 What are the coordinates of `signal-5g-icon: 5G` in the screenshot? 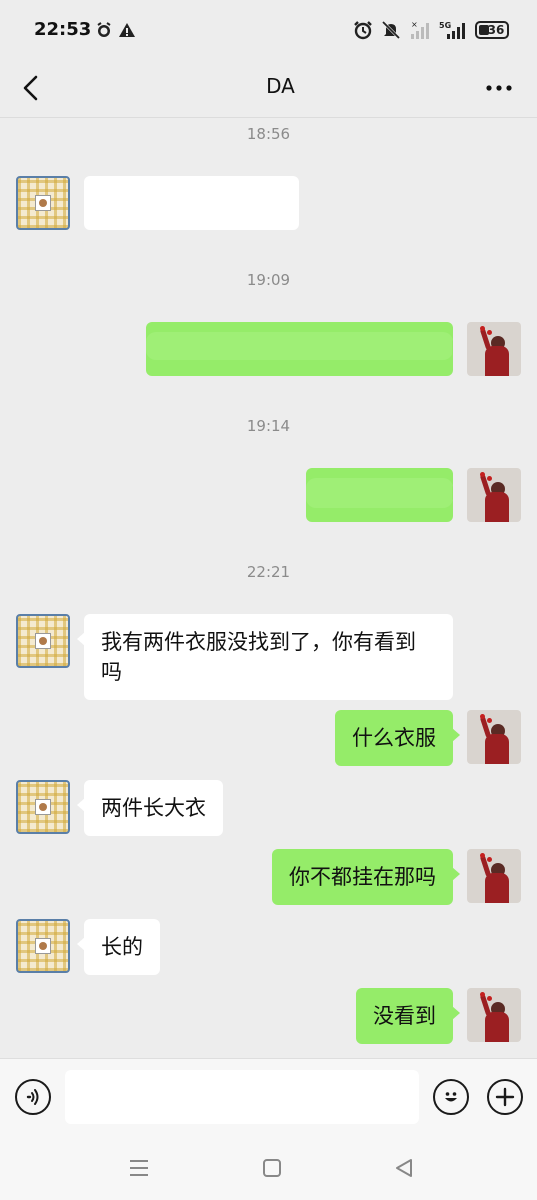 It's located at (452, 30).